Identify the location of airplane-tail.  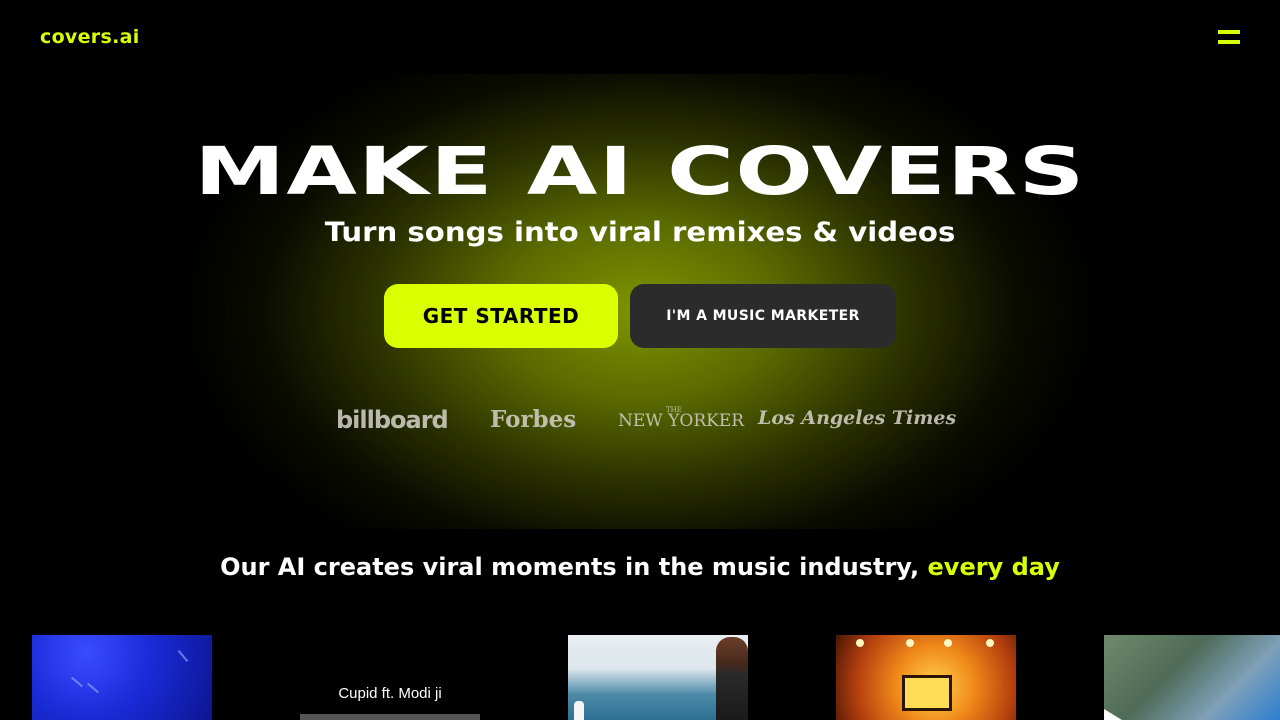
(579, 710).